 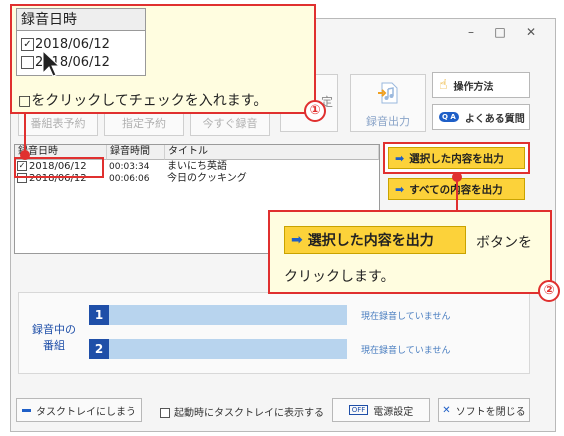 What do you see at coordinates (490, 412) in the screenshot?
I see `close-software-label: ソフトを閉じる` at bounding box center [490, 412].